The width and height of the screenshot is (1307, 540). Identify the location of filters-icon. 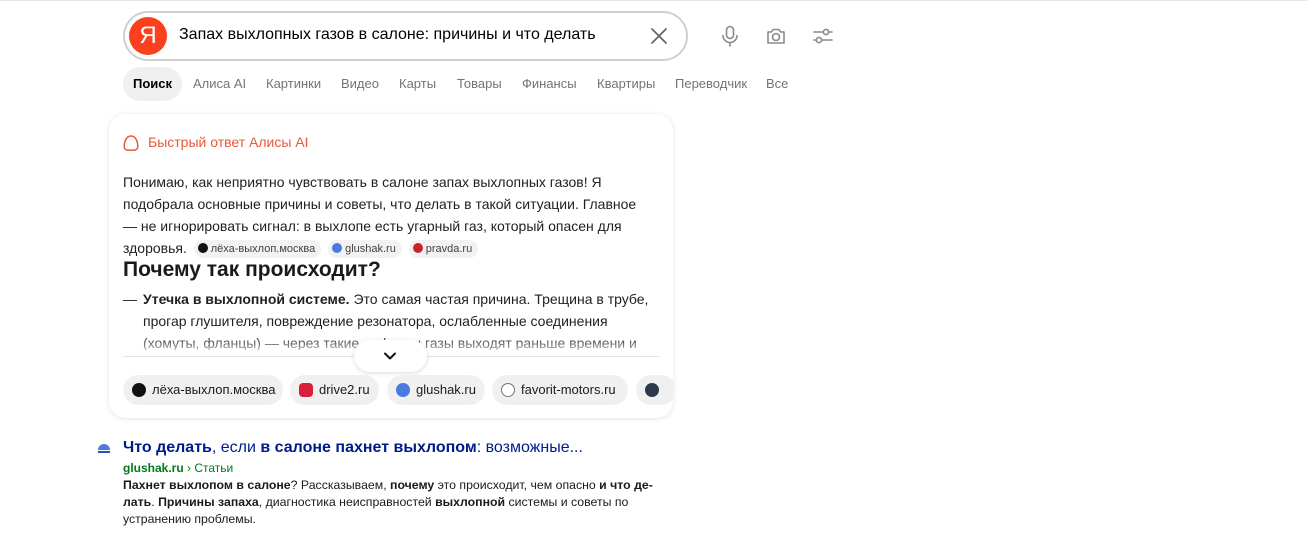
(823, 36).